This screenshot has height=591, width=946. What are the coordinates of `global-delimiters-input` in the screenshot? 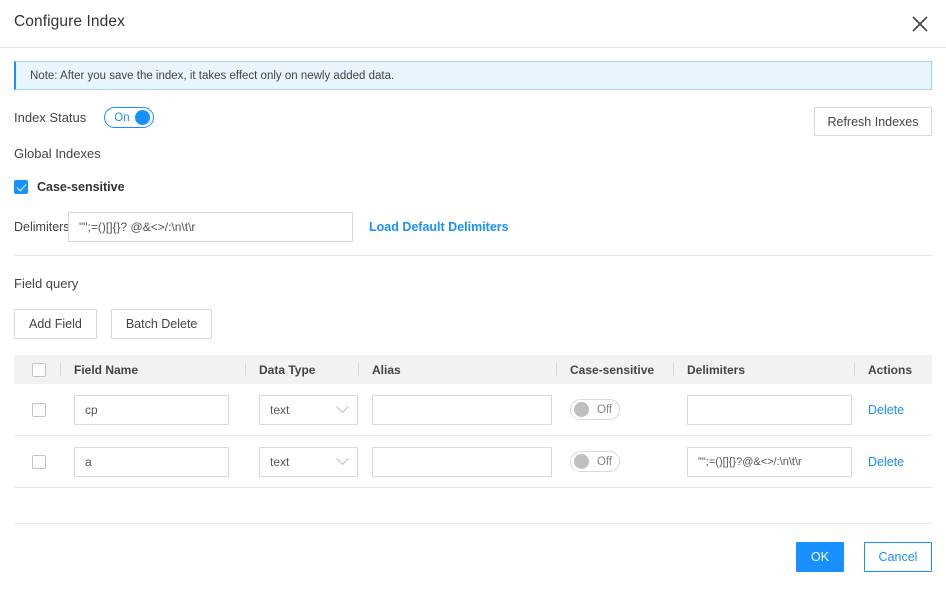 It's located at (210, 227).